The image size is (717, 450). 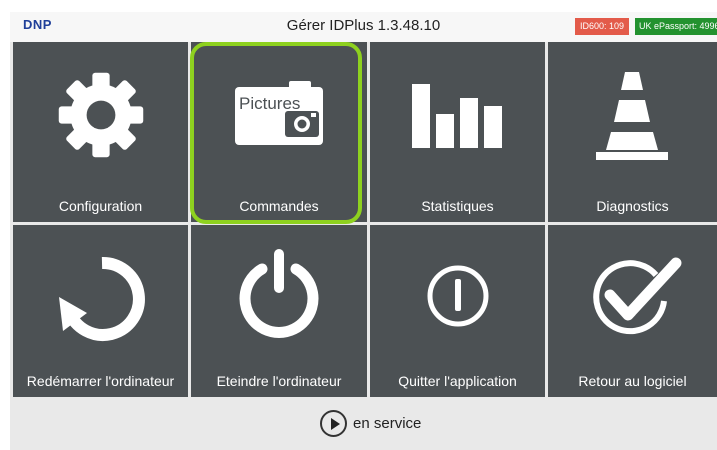 What do you see at coordinates (632, 206) in the screenshot?
I see `tile-label: Diagnostics` at bounding box center [632, 206].